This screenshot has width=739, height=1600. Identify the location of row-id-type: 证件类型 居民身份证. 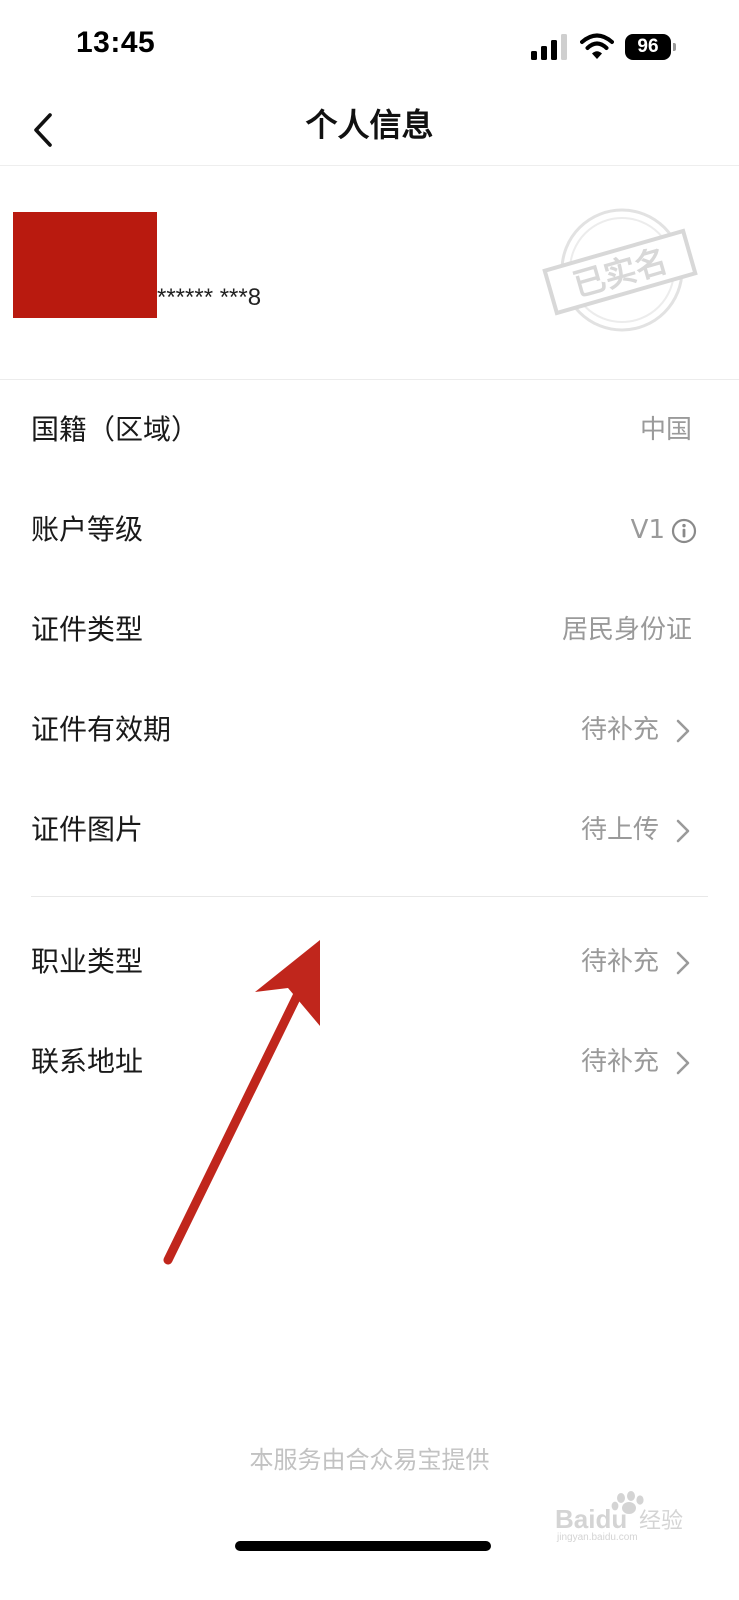
(369, 630).